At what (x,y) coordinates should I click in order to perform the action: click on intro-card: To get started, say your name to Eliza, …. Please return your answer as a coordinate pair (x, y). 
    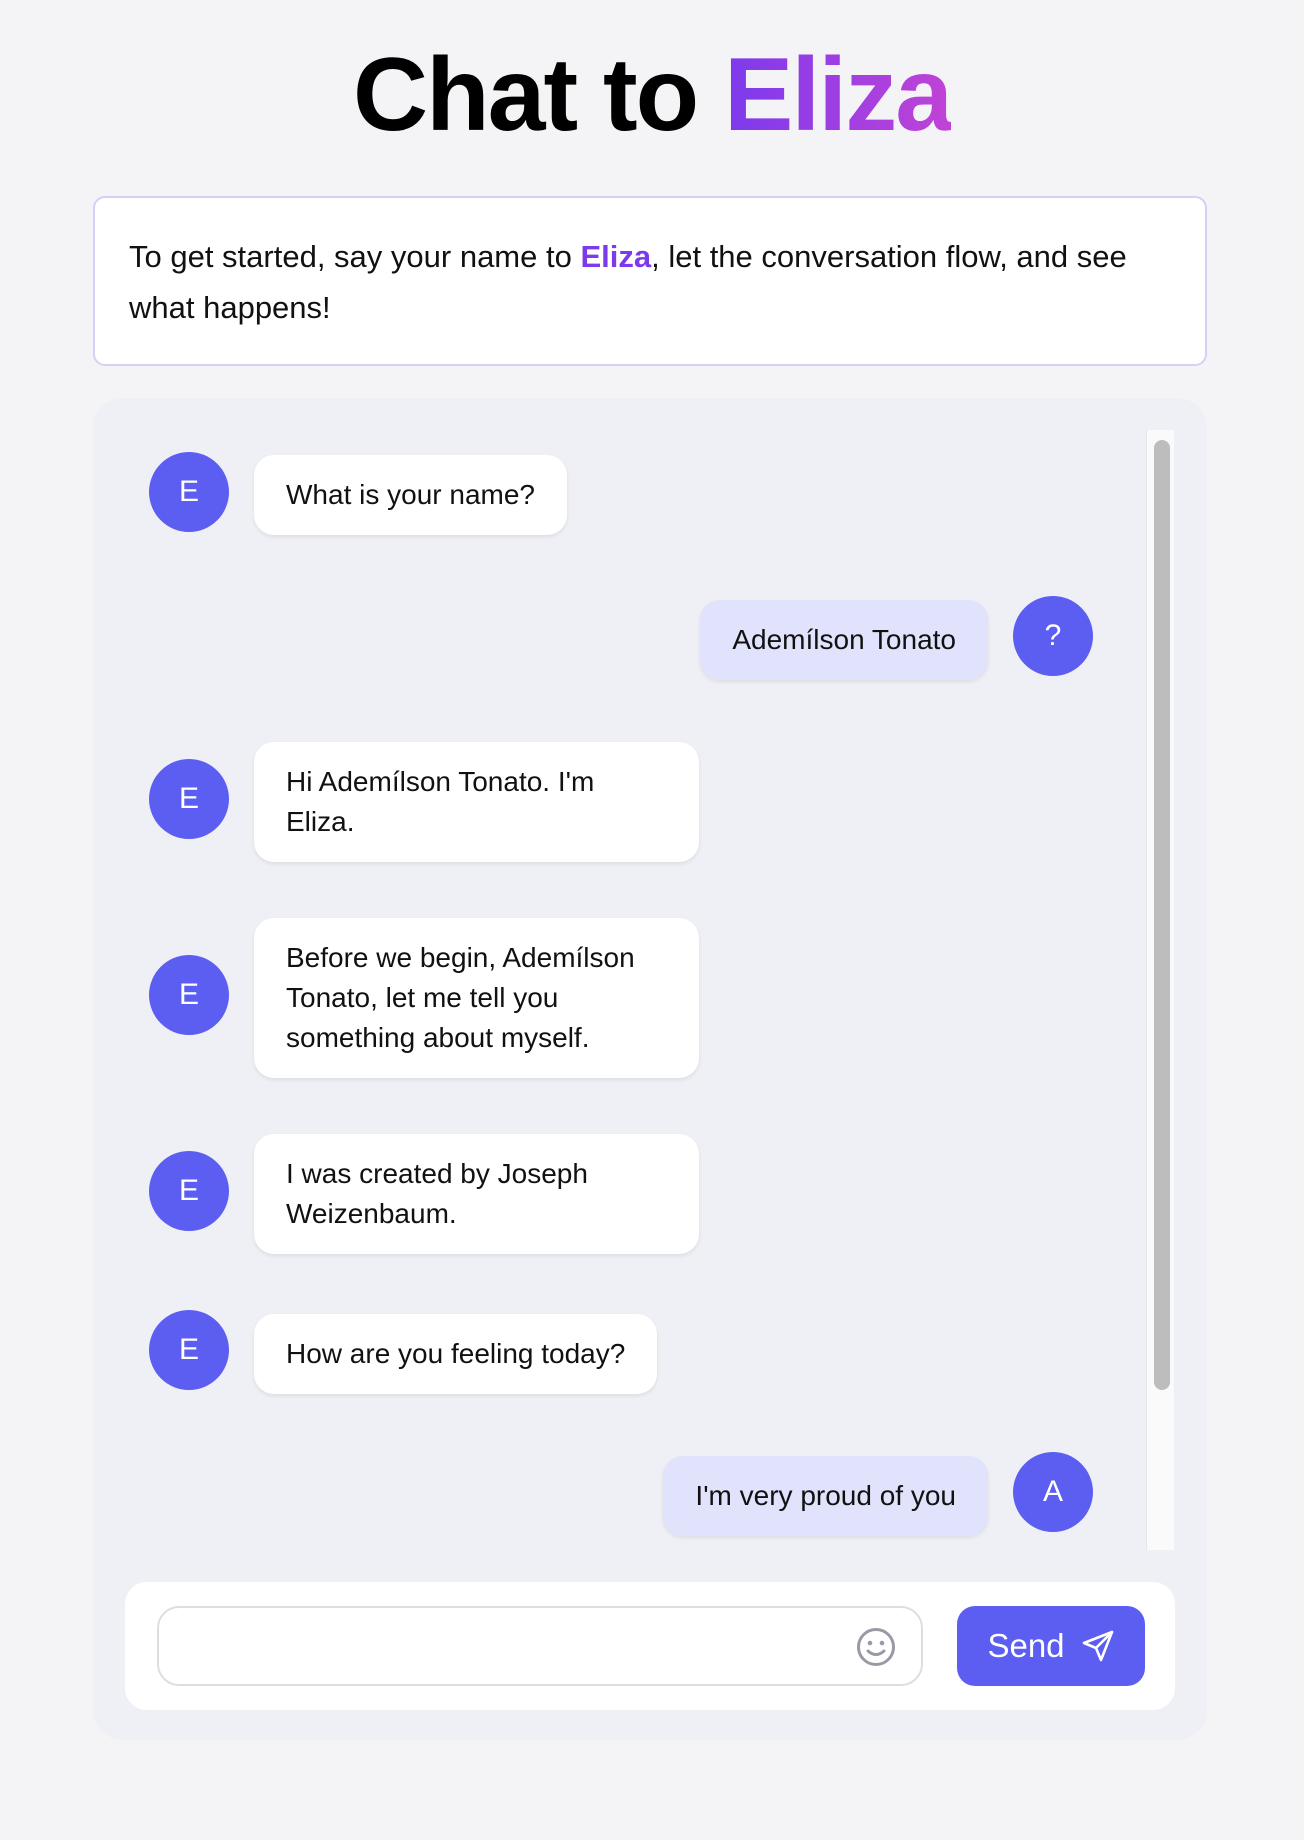
    Looking at the image, I should click on (650, 281).